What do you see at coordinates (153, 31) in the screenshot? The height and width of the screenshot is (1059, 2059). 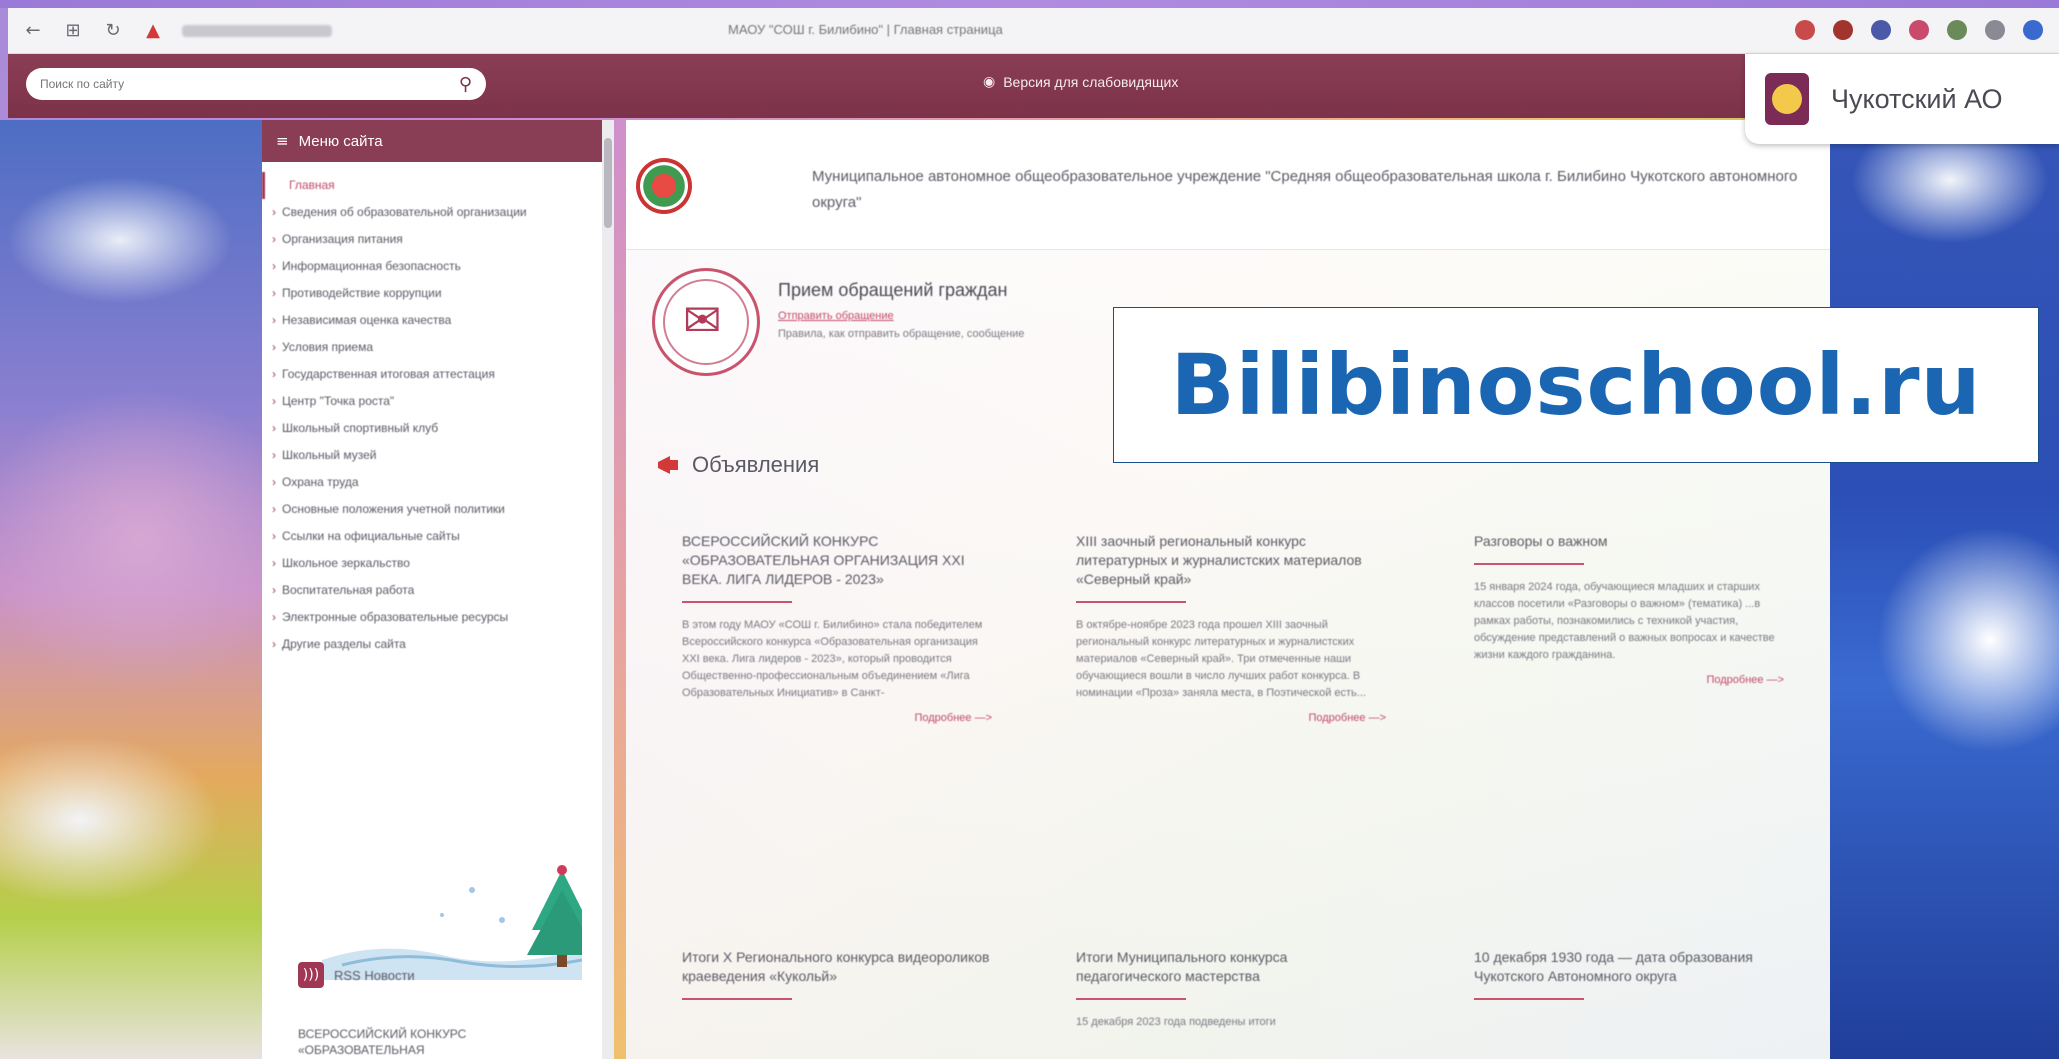 I see `insecure-warning-icon: ▲` at bounding box center [153, 31].